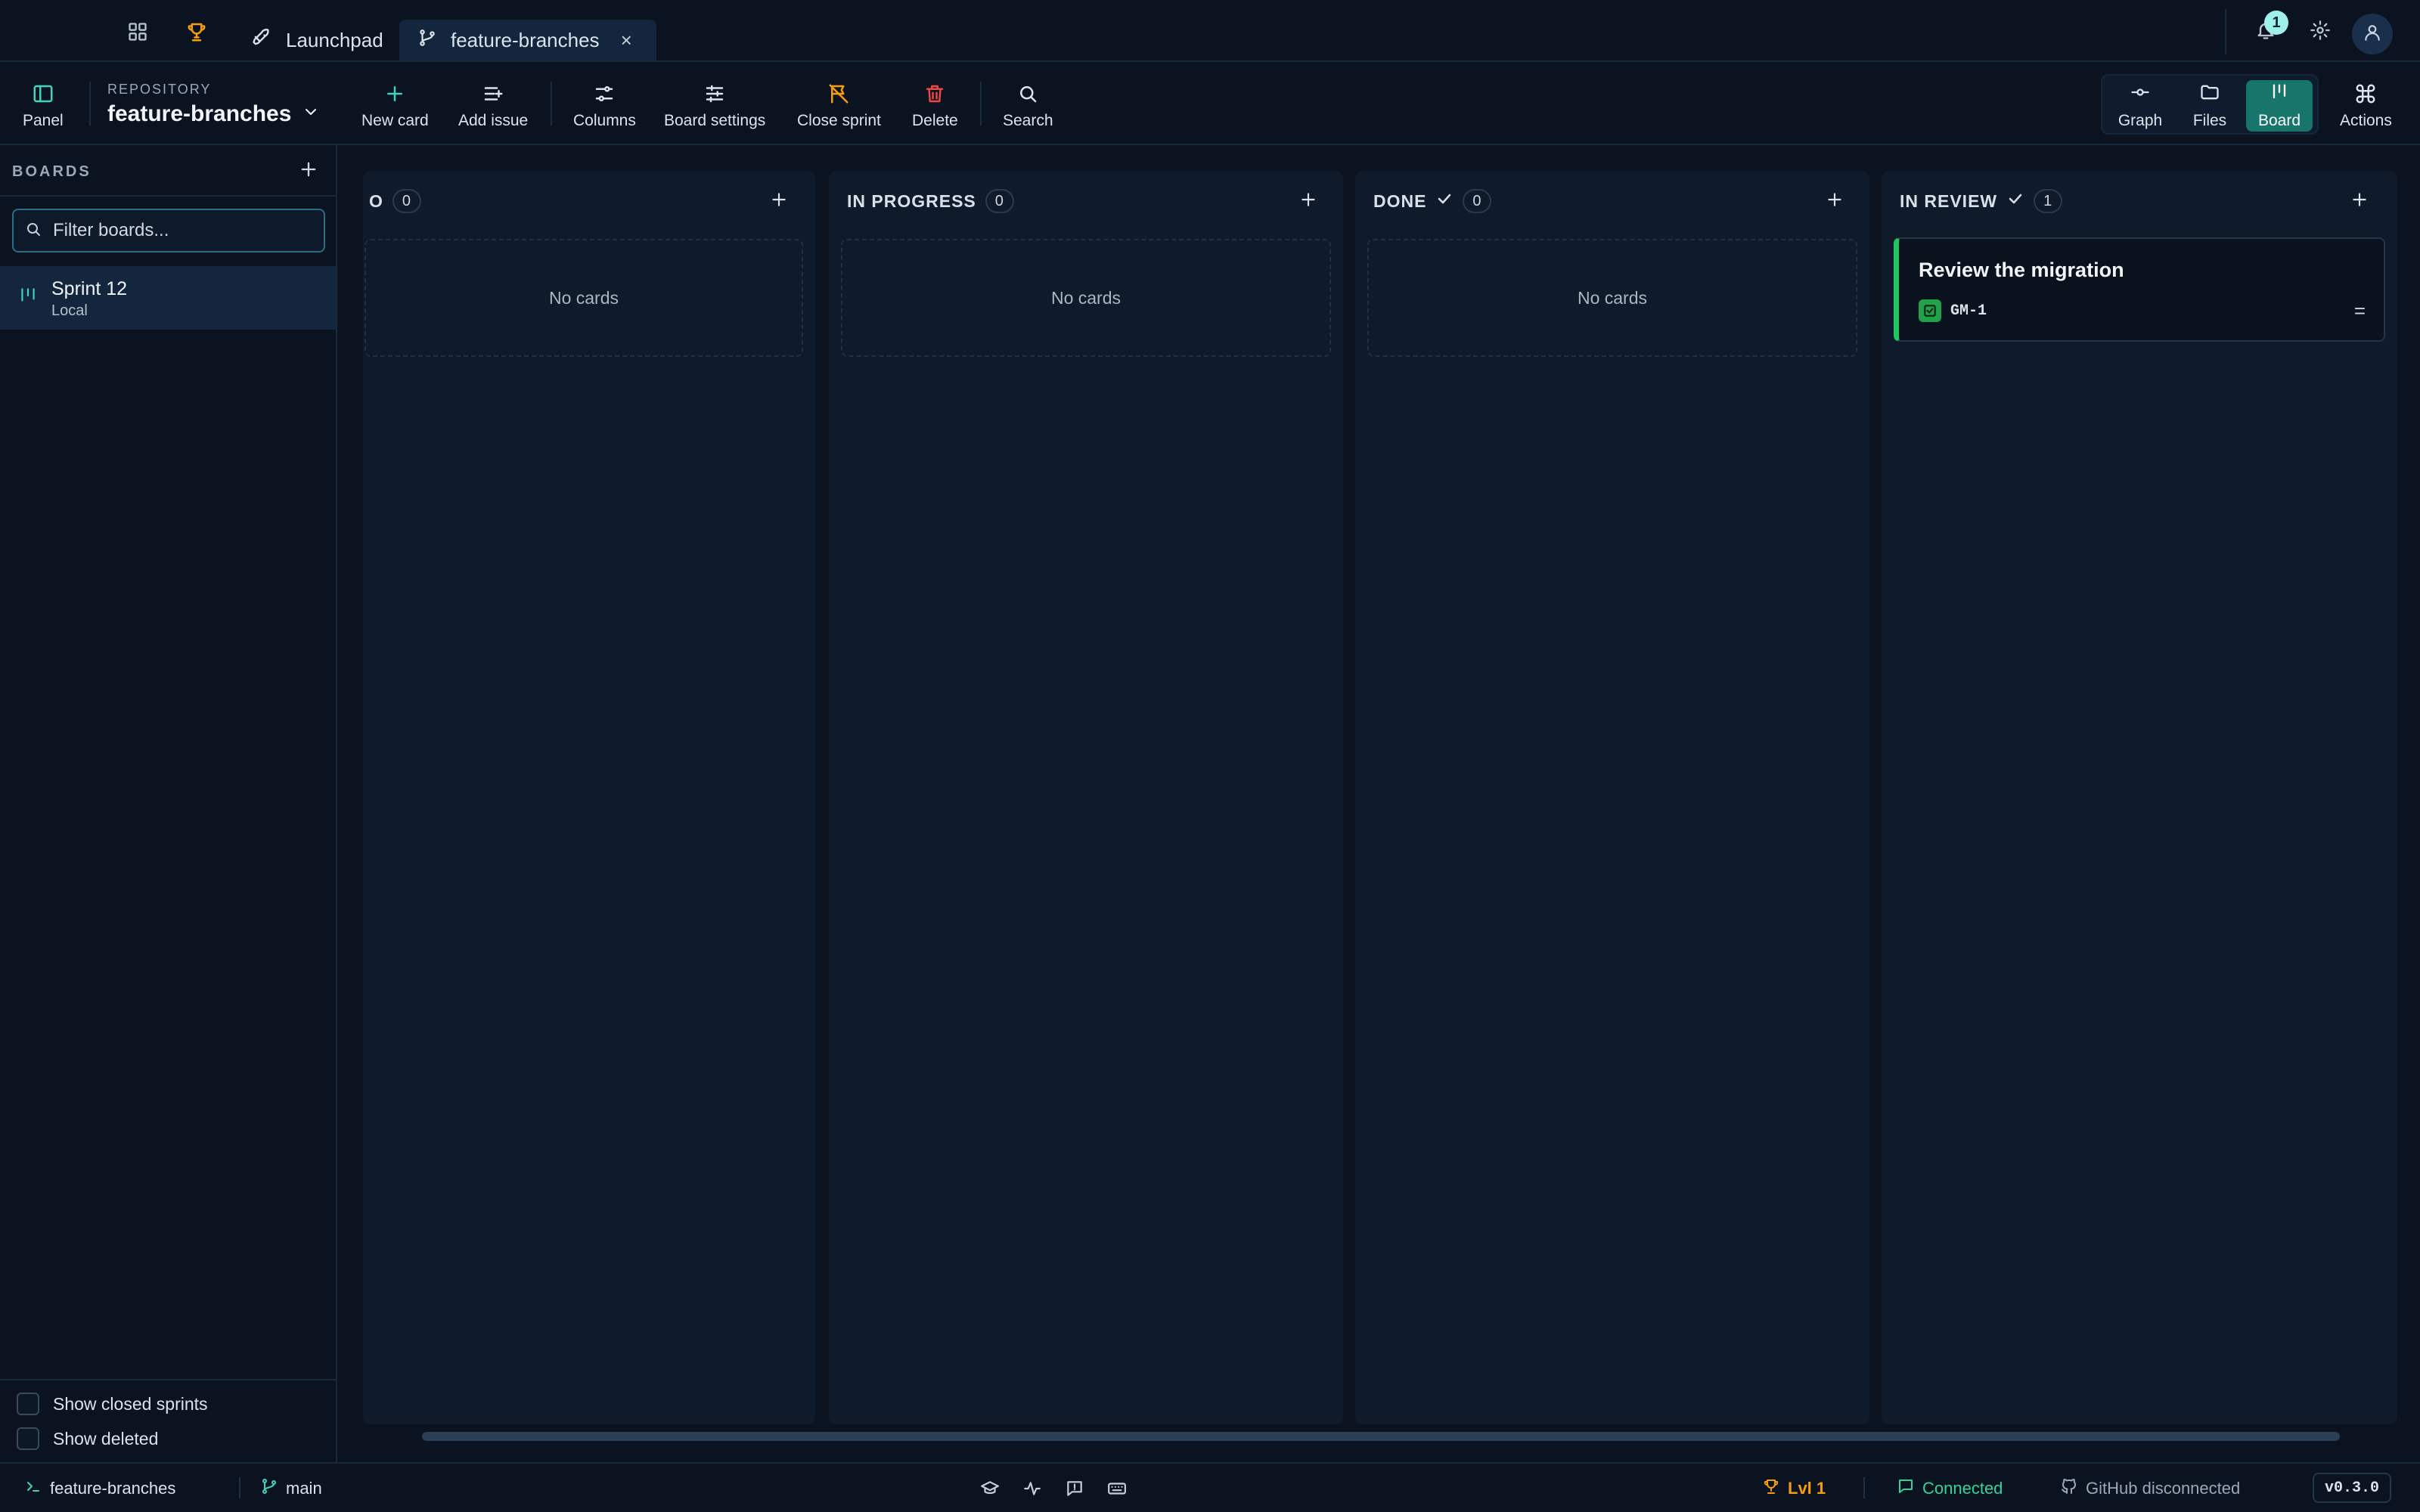 The height and width of the screenshot is (1512, 2420). Describe the element at coordinates (395, 121) in the screenshot. I see `new-card-label: New card` at that location.